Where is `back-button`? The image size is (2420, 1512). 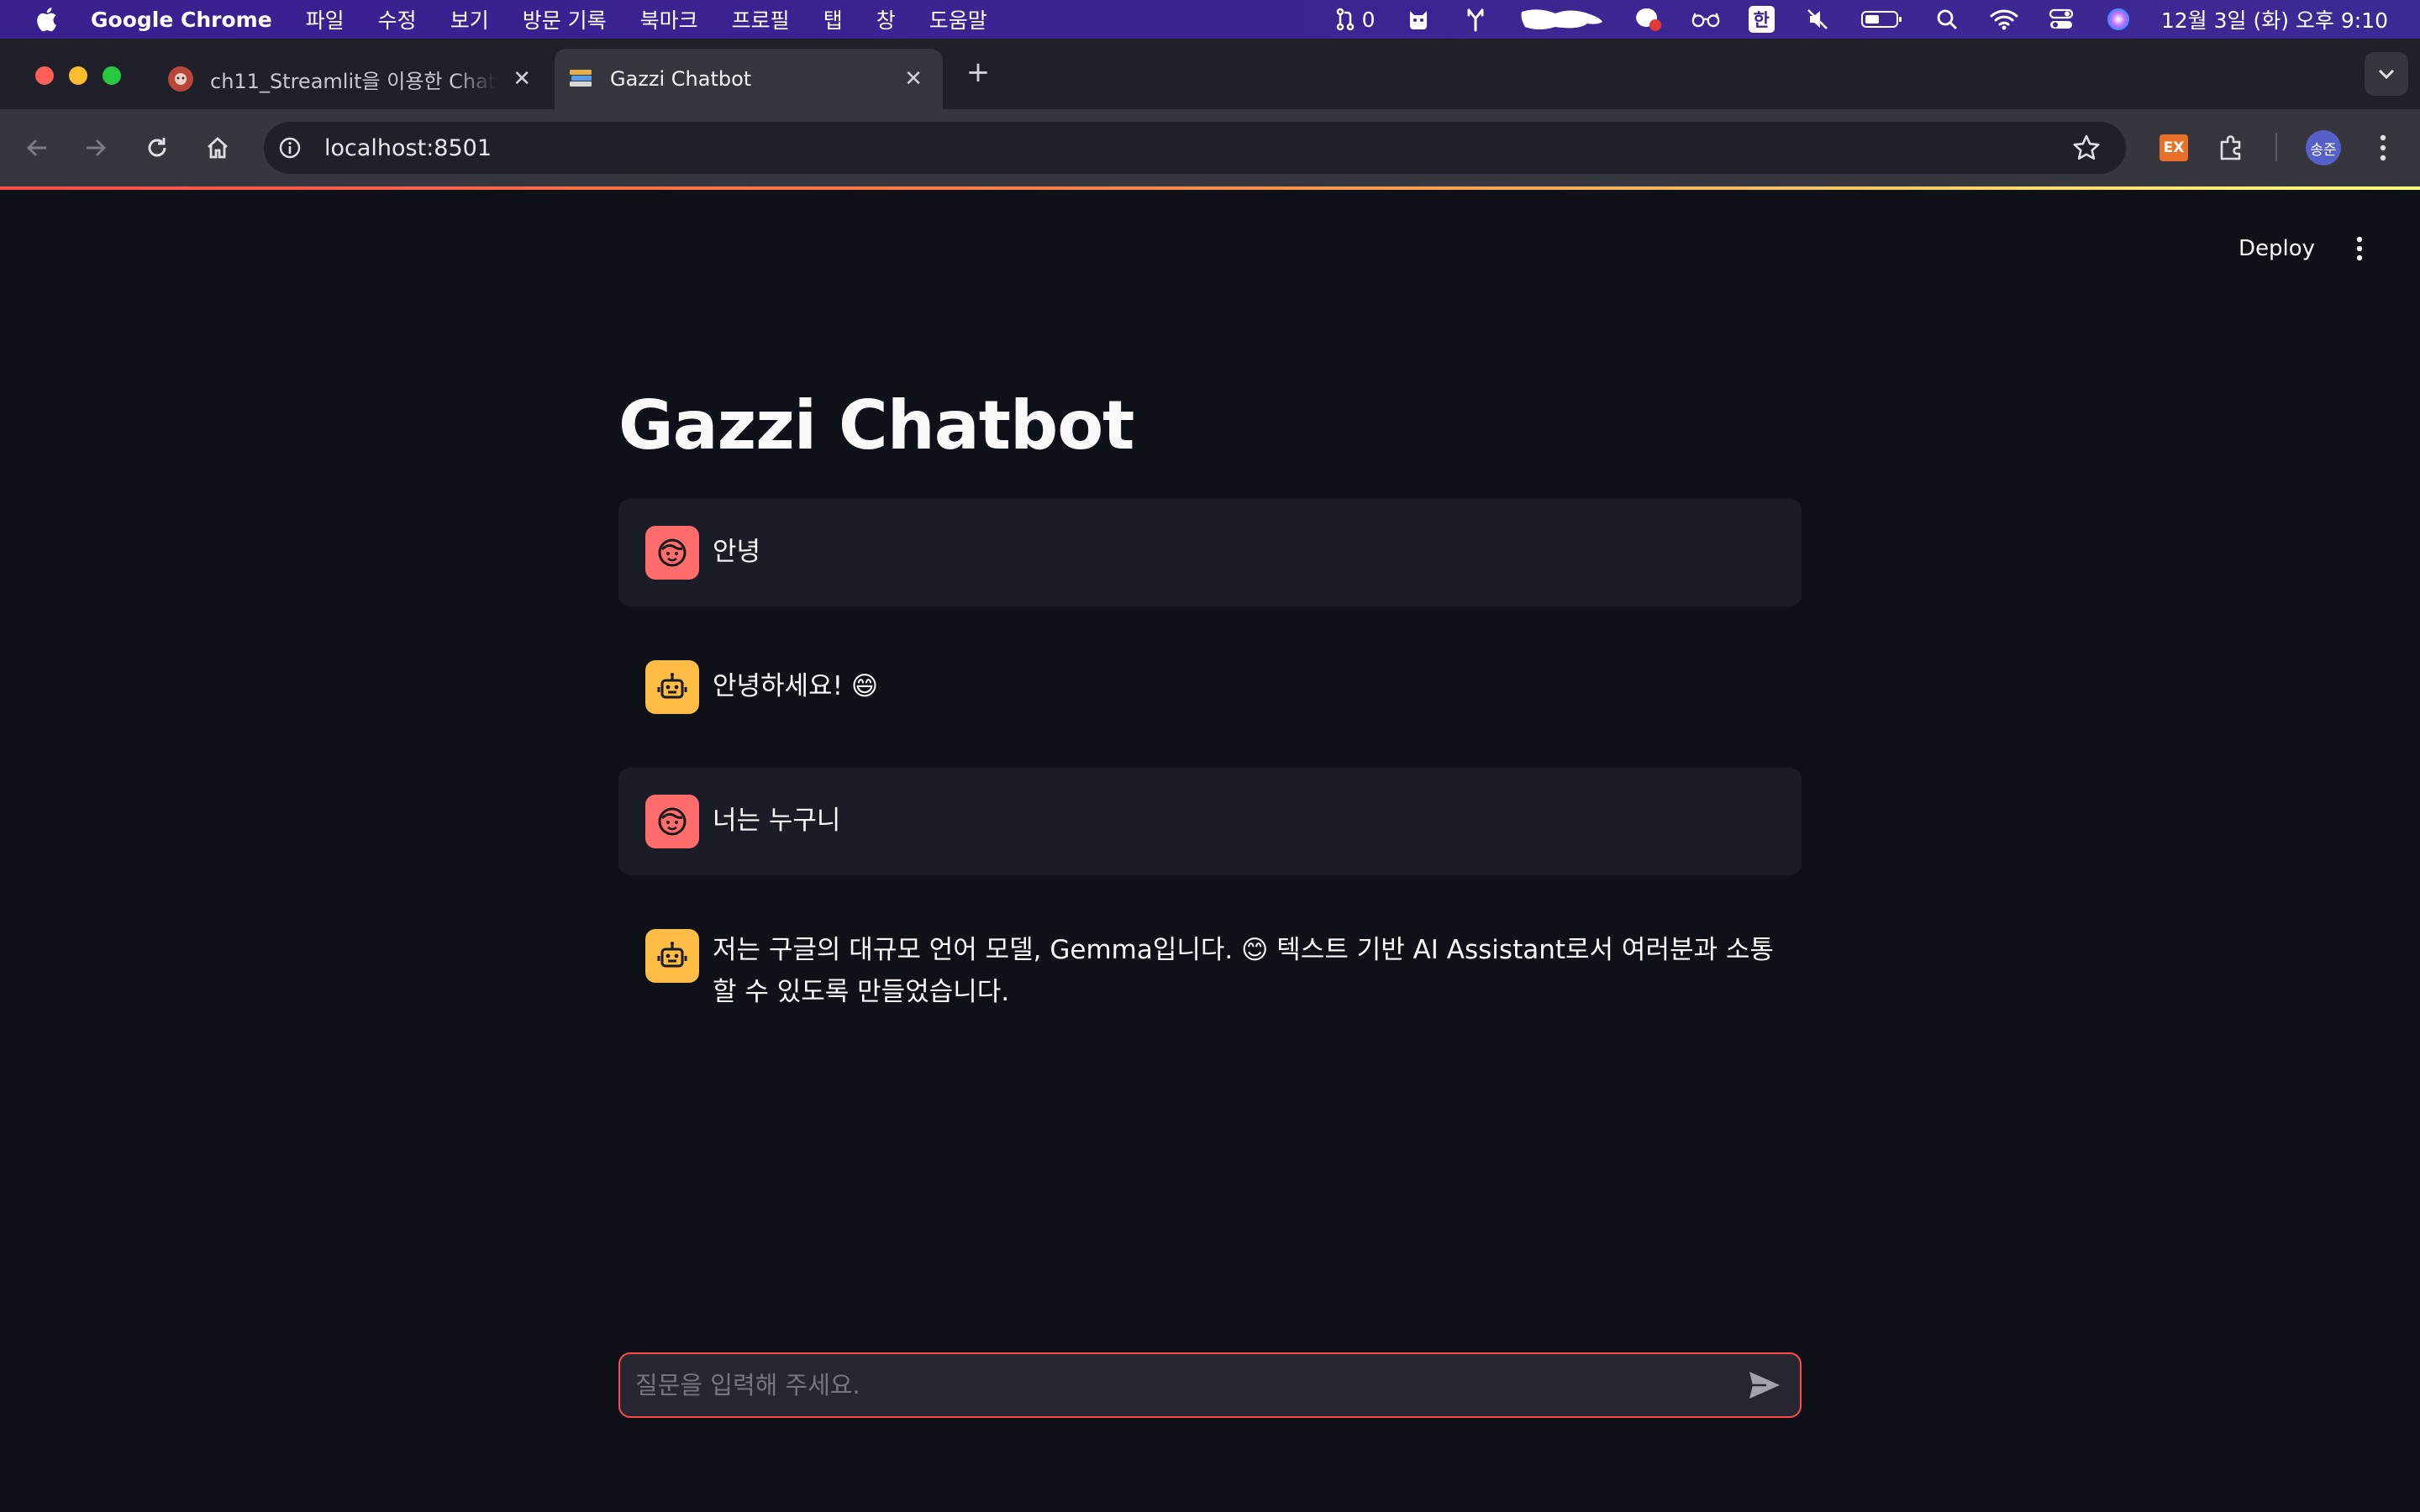 back-button is located at coordinates (36, 147).